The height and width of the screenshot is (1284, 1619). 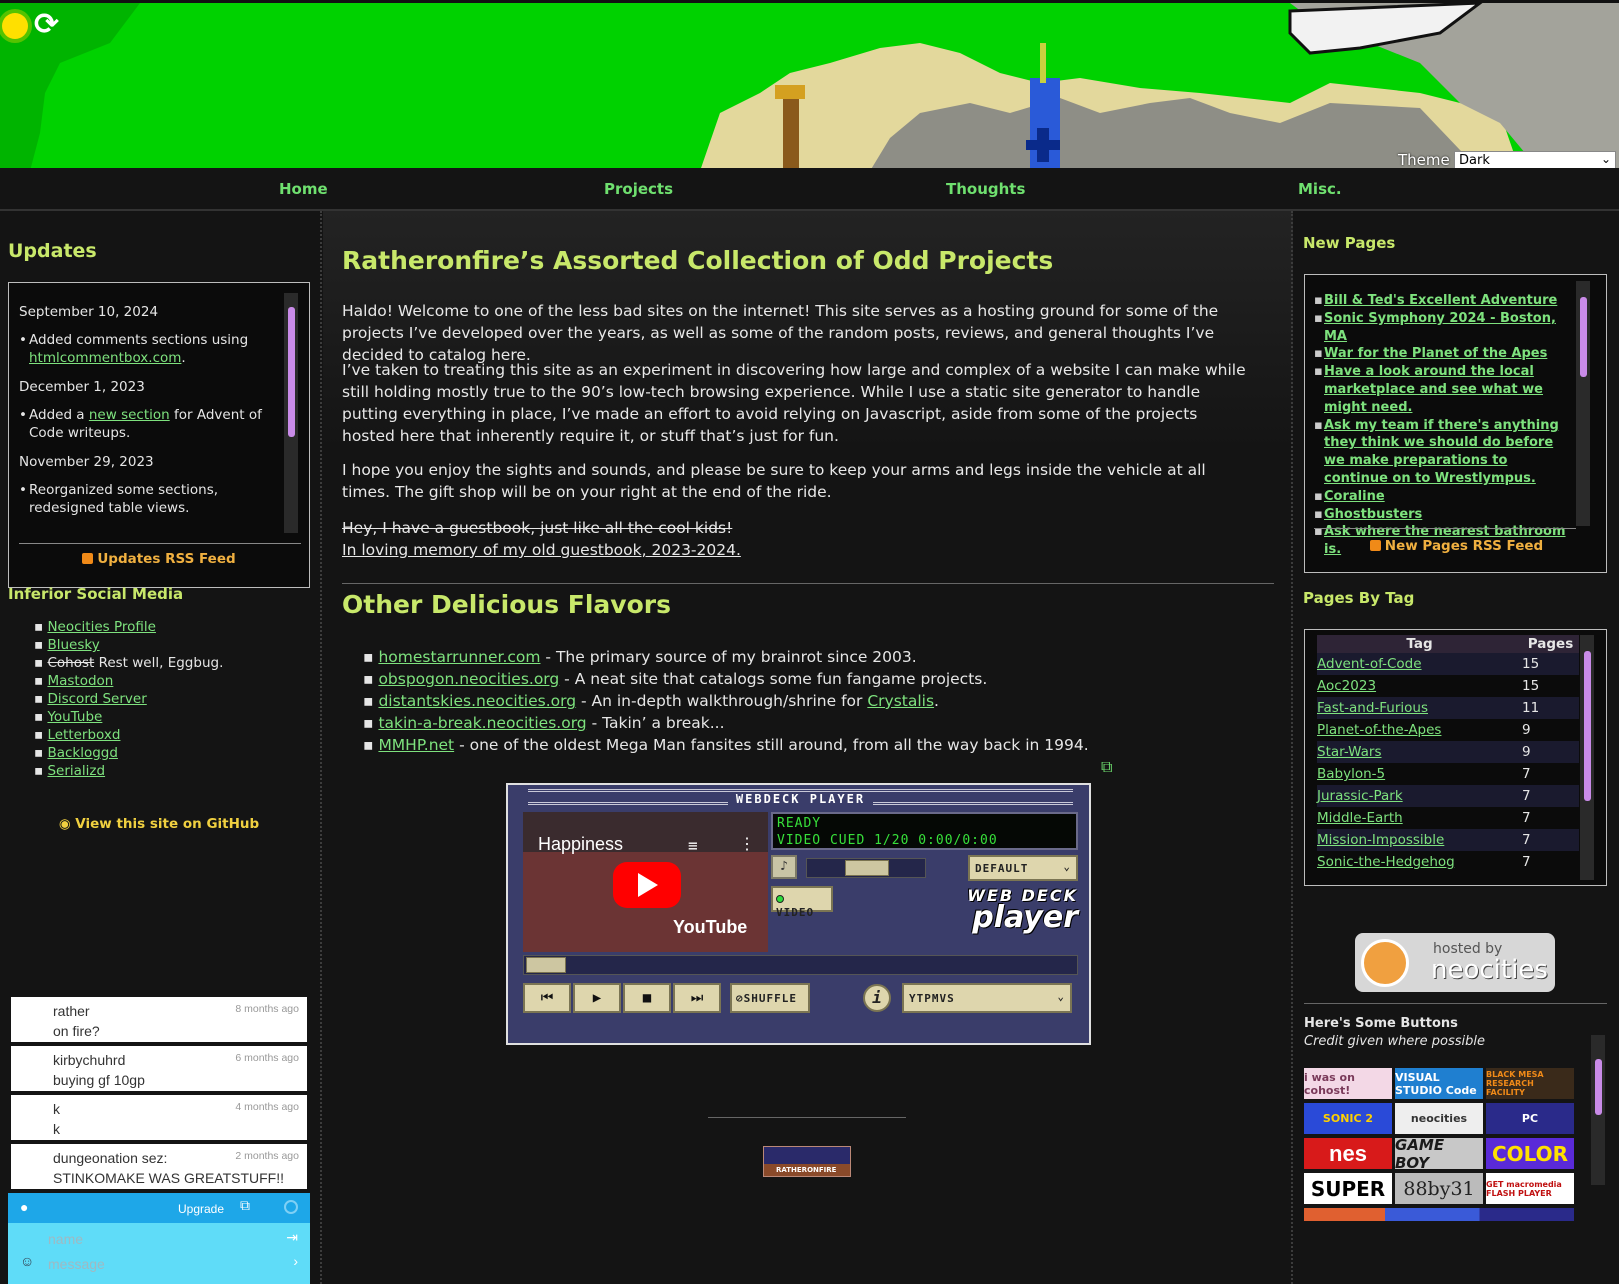 I want to click on new-page-link: Sonic Symphony 2024 - Boston, MA, so click(x=1440, y=327).